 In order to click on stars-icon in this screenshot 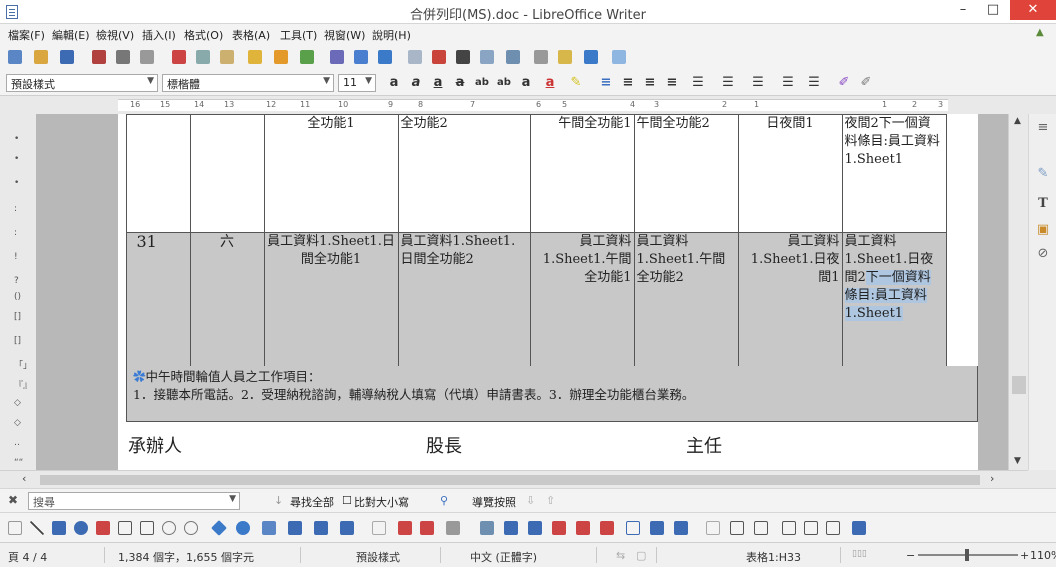, I will do `click(347, 528)`.